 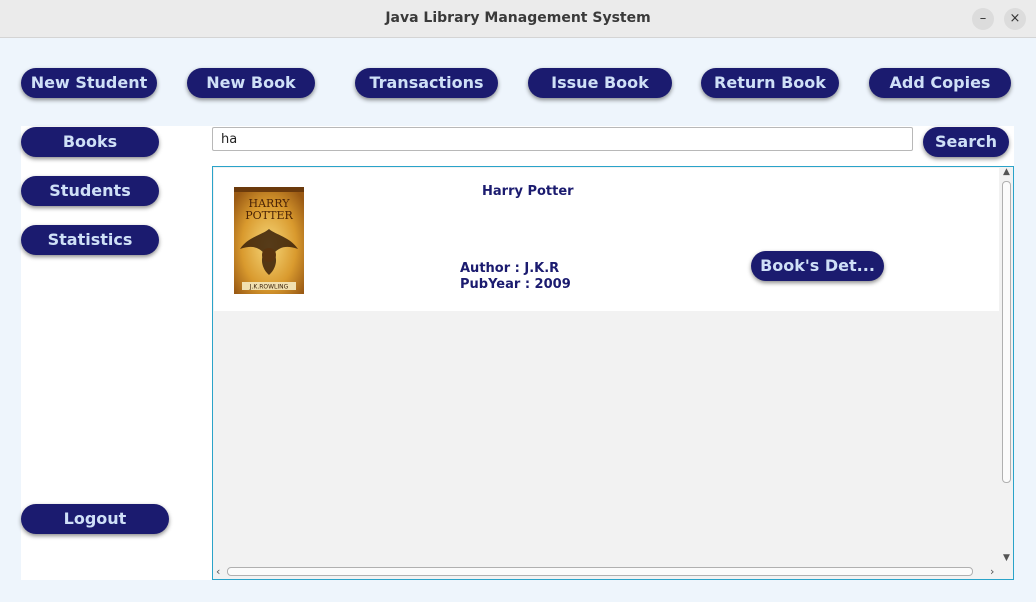 I want to click on search-button: Search, so click(x=966, y=142).